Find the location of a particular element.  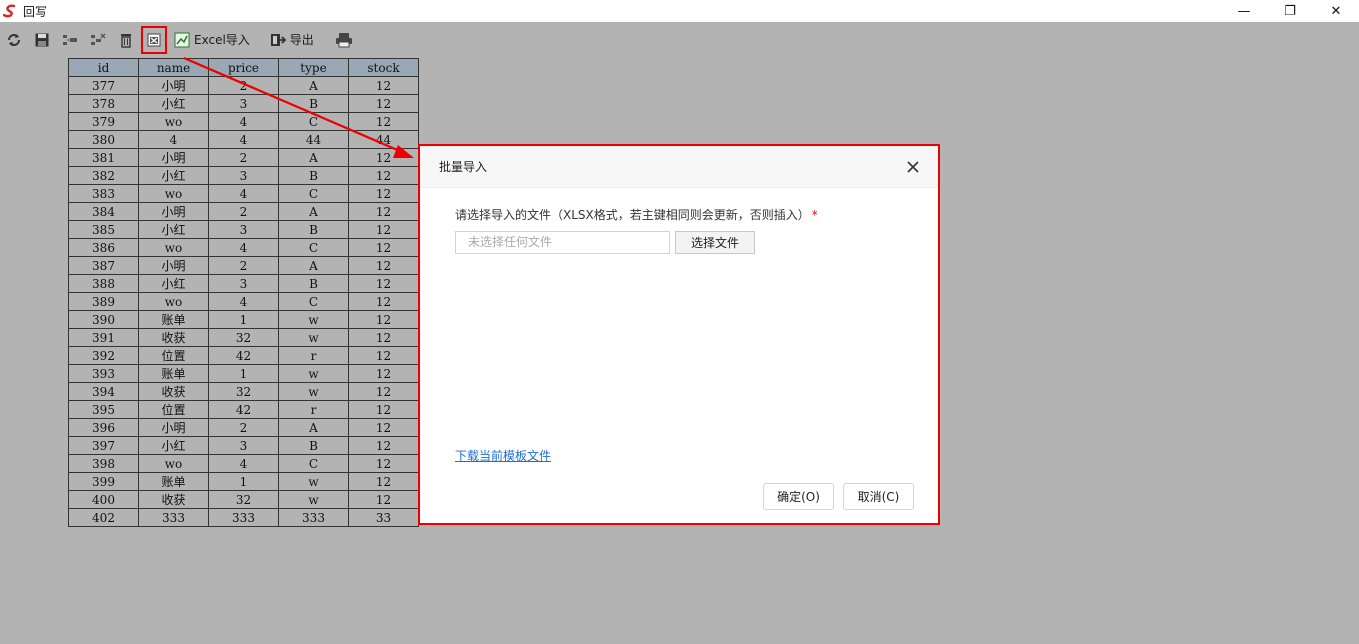

table-row: 387 小明 2 A 12 is located at coordinates (243, 265).